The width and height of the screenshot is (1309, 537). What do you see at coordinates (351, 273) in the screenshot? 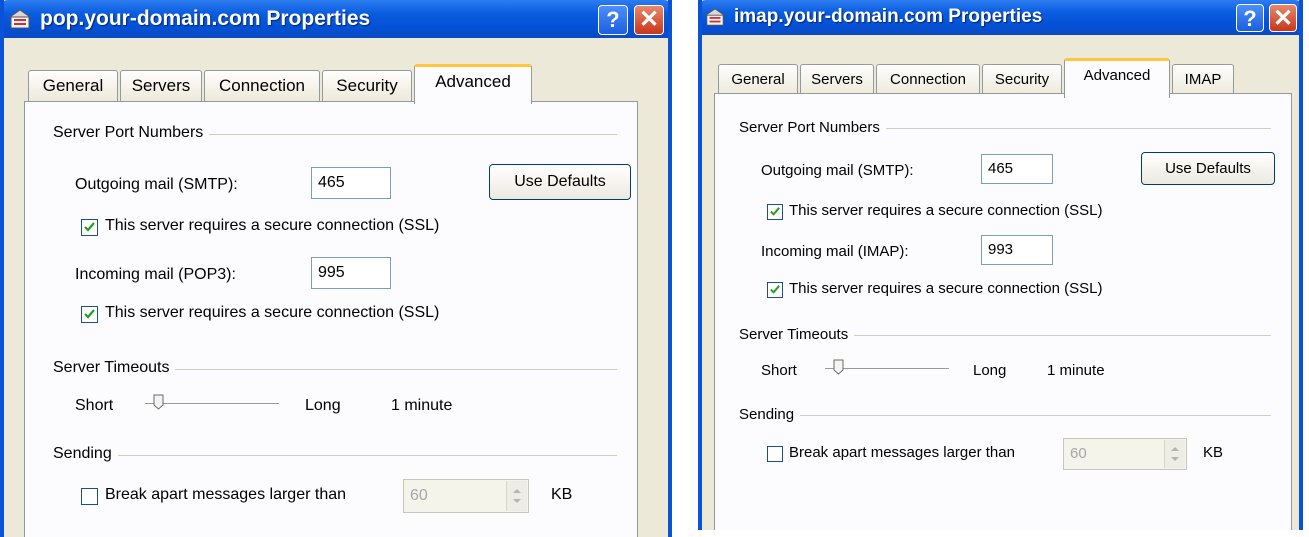
I see `incoming-port-field: 995` at bounding box center [351, 273].